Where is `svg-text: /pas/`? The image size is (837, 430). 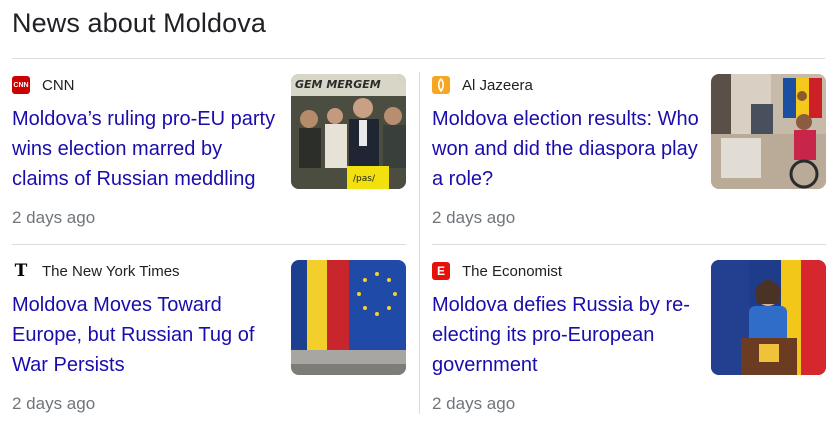 svg-text: /pas/ is located at coordinates (364, 179).